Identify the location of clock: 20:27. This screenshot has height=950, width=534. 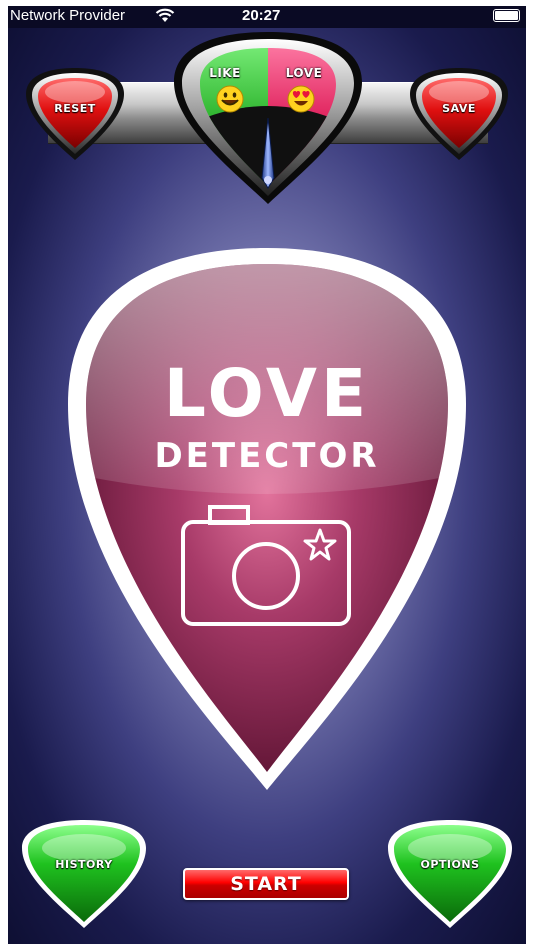
(261, 15).